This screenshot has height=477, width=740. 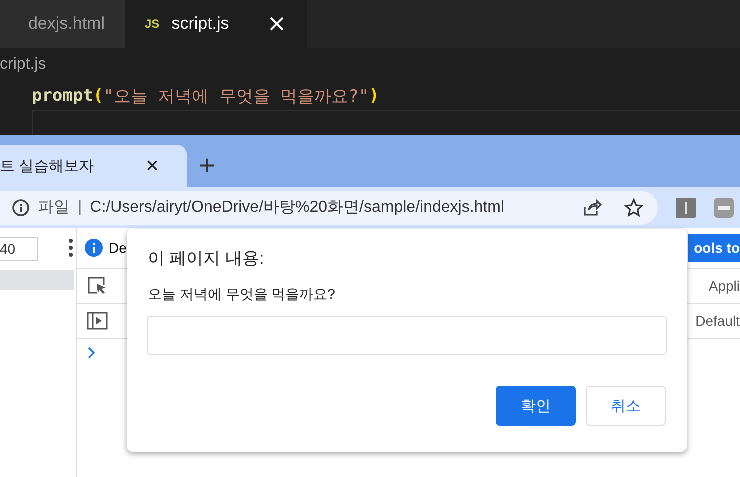 What do you see at coordinates (626, 406) in the screenshot?
I see `cancel-button: 취소` at bounding box center [626, 406].